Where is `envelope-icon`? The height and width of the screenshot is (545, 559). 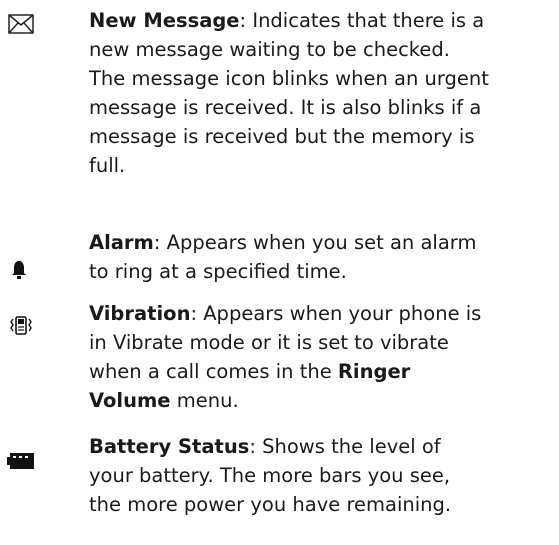
envelope-icon is located at coordinates (21, 24).